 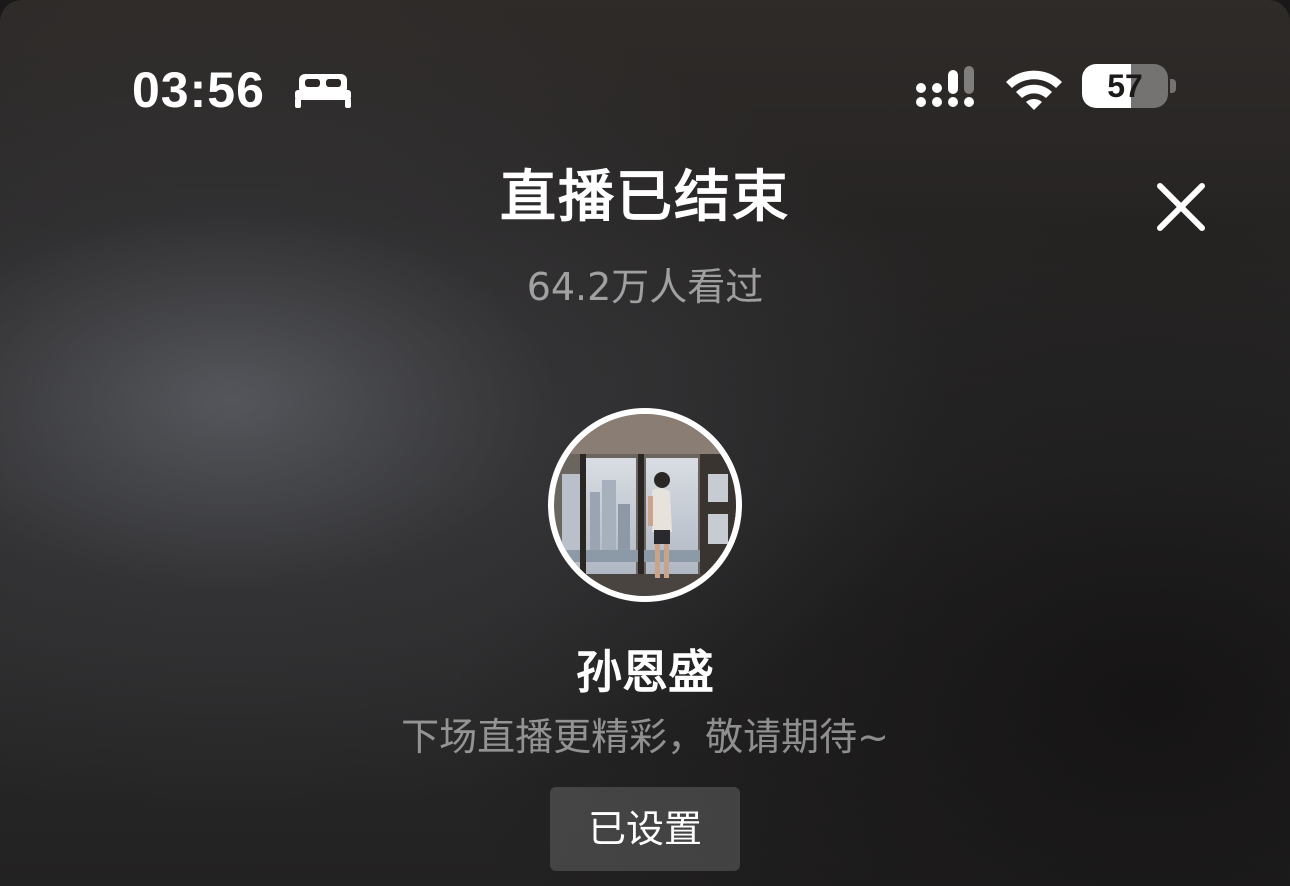 What do you see at coordinates (645, 287) in the screenshot?
I see `viewer-count: 64.2万人看过` at bounding box center [645, 287].